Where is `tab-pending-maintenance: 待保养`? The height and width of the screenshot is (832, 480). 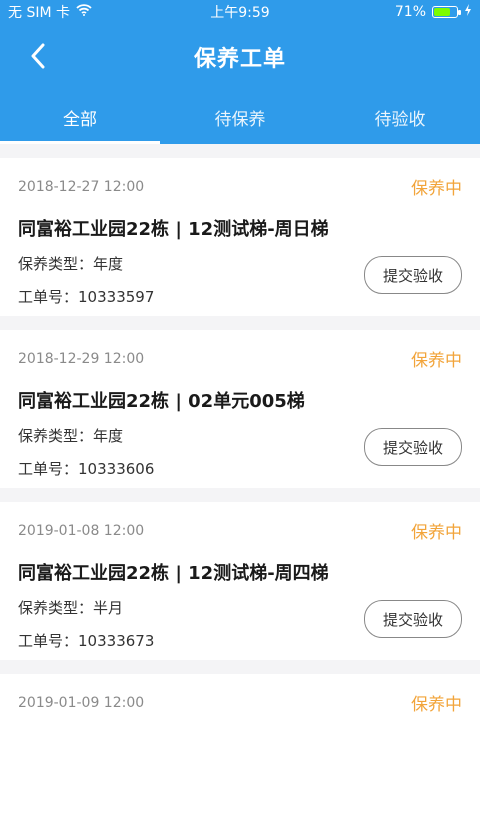
tab-pending-maintenance: 待保养 is located at coordinates (240, 117).